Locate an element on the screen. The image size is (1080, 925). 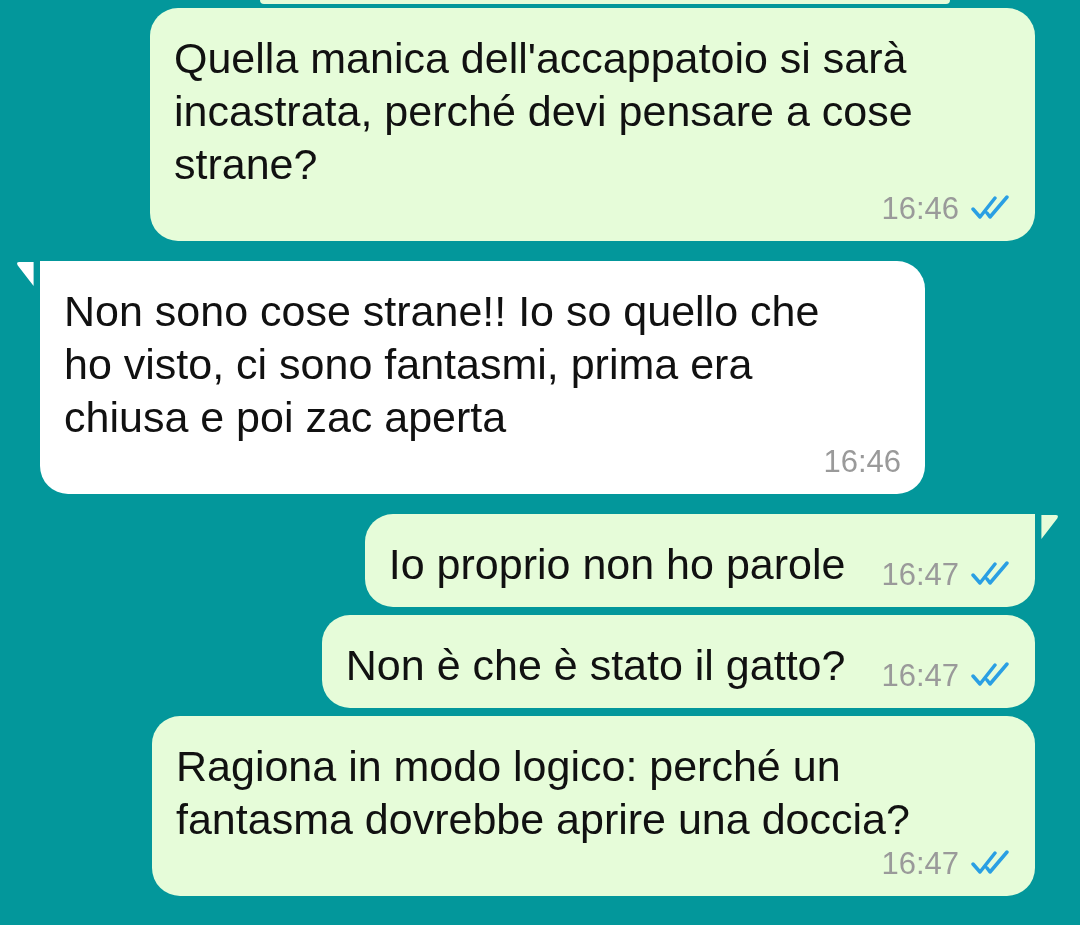
message-text: Non sono cose strane!! Io so quello che ho visto, ci sono fantasmi, prima era chiusa e poi zac aperta is located at coordinates (442, 364).